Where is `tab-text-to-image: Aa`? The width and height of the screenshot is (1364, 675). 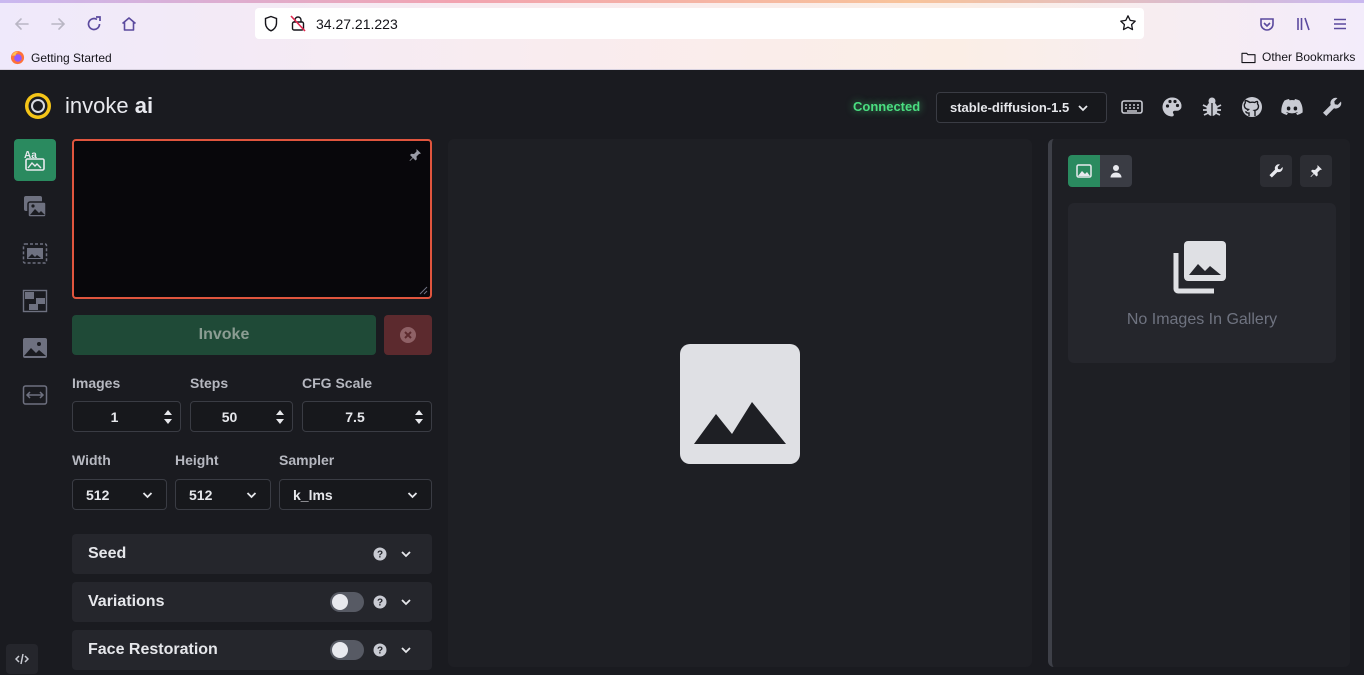 tab-text-to-image: Aa is located at coordinates (35, 160).